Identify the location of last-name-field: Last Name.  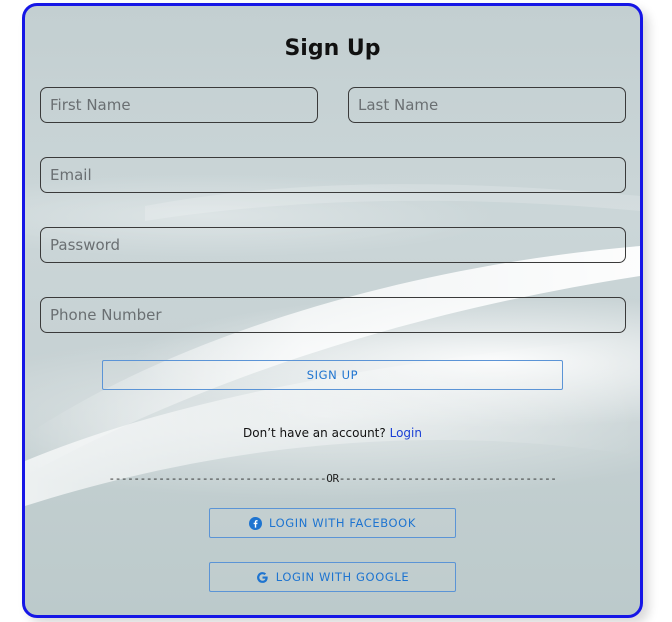
(487, 105).